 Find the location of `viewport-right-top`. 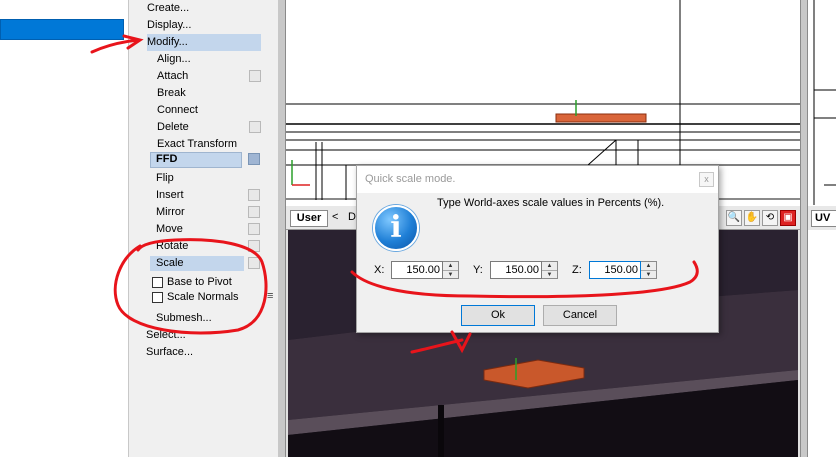

viewport-right-top is located at coordinates (822, 102).